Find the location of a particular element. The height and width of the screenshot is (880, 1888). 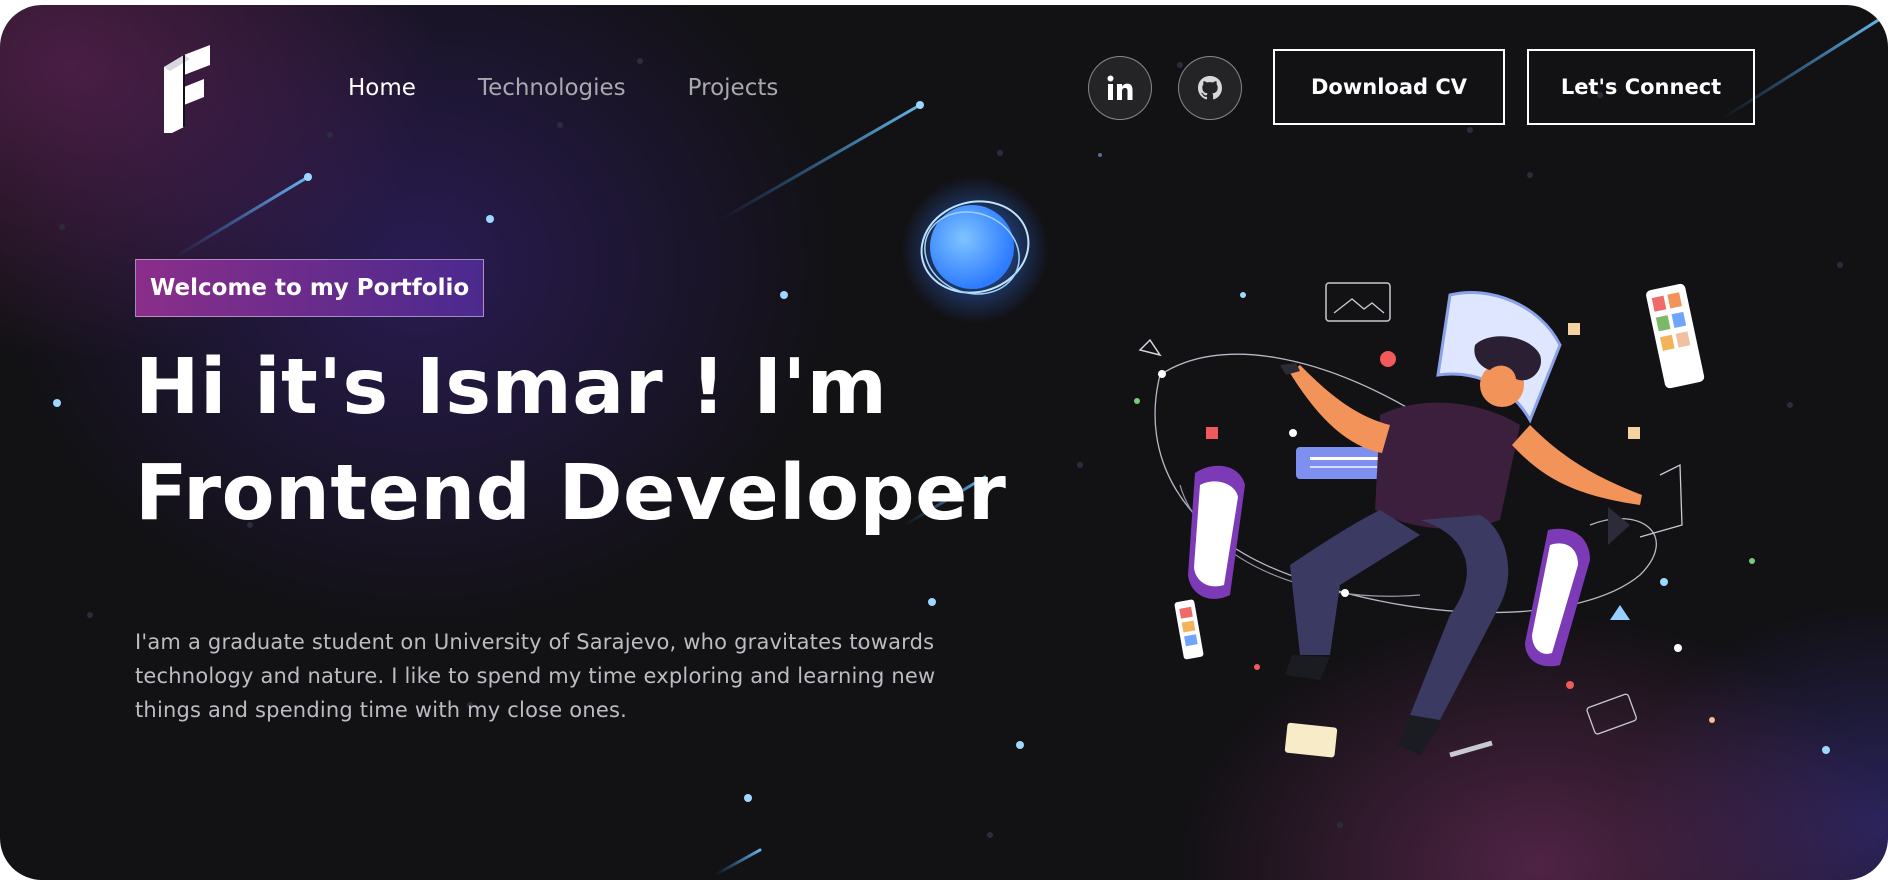

nav-link-home: Home is located at coordinates (382, 88).